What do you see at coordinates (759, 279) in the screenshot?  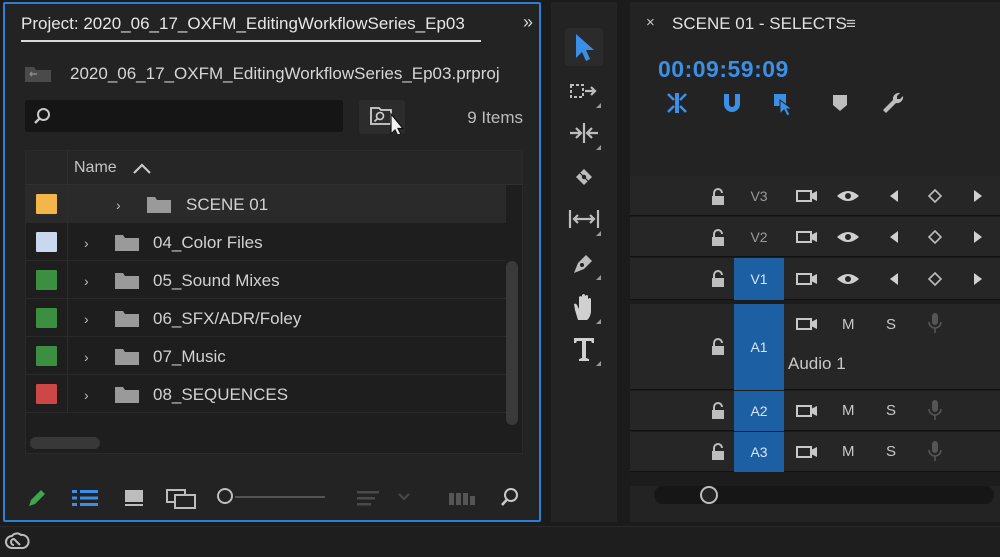 I see `track-target-v1: V1` at bounding box center [759, 279].